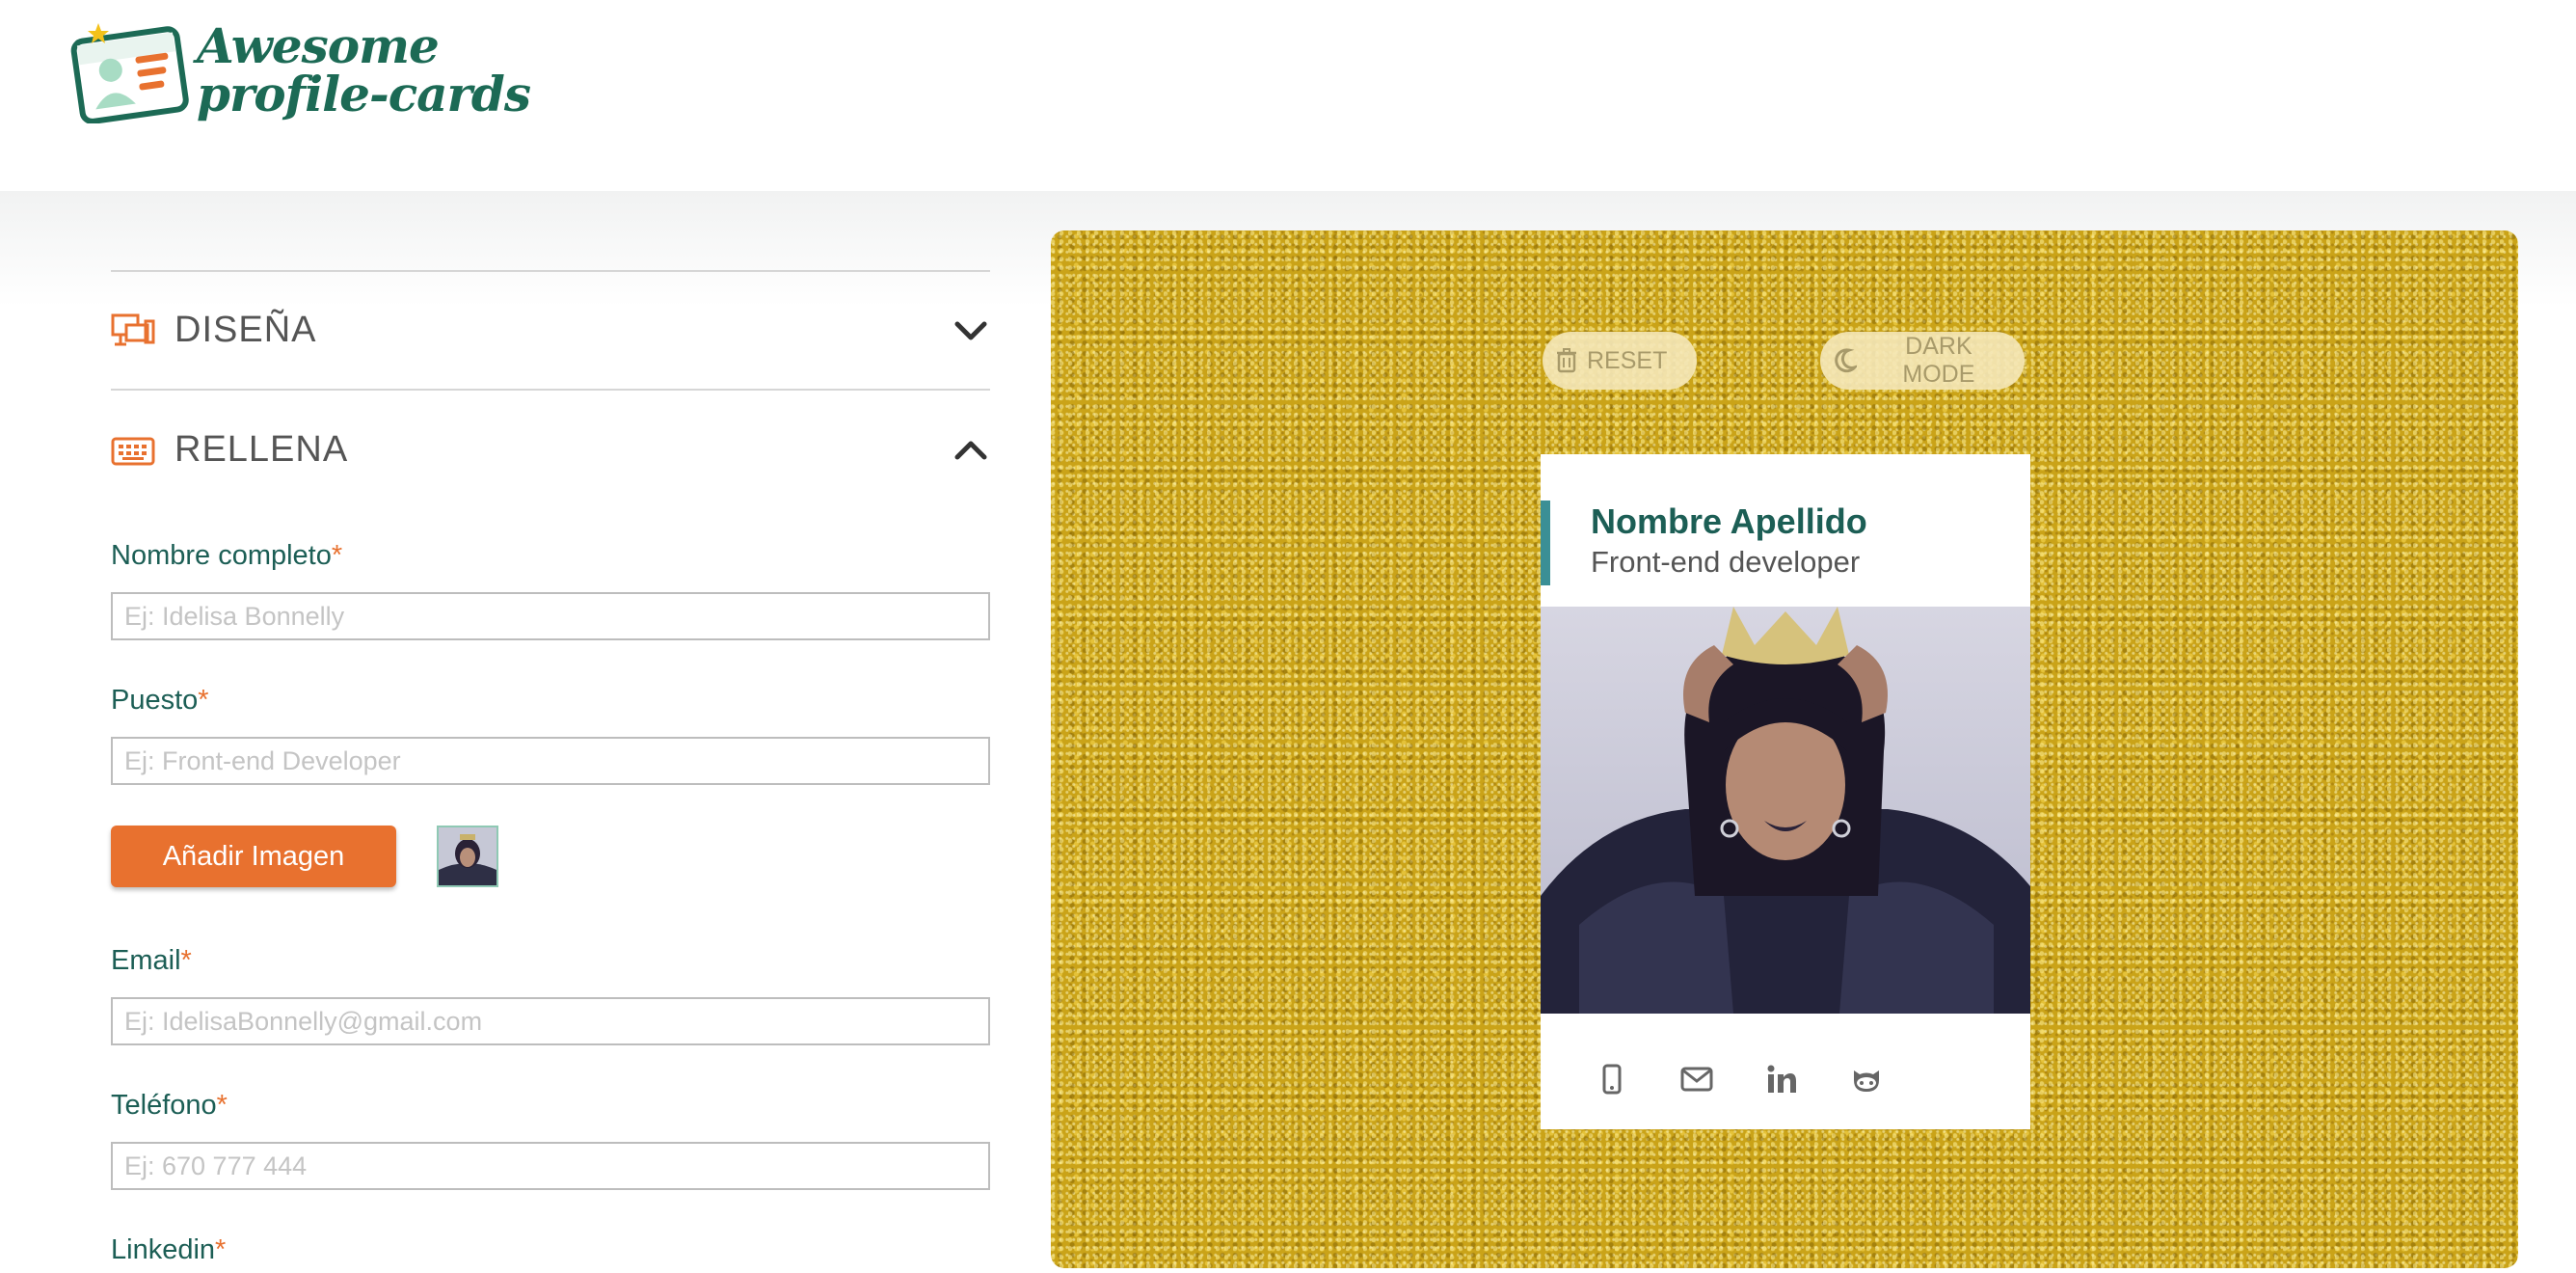  I want to click on mail-icon-glyph, so click(1697, 1079).